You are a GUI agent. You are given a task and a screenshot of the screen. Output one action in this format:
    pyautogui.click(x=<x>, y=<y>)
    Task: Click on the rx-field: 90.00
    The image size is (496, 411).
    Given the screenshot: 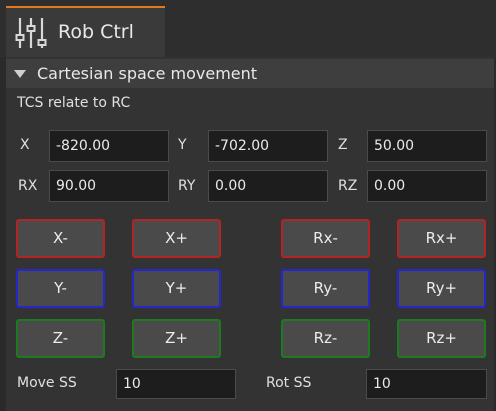 What is the action you would take?
    pyautogui.click(x=109, y=186)
    